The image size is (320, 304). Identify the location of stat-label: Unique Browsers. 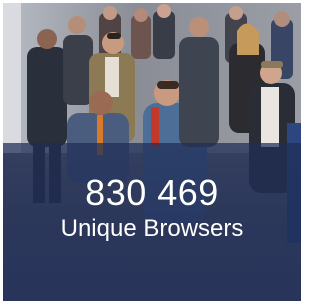
(152, 228).